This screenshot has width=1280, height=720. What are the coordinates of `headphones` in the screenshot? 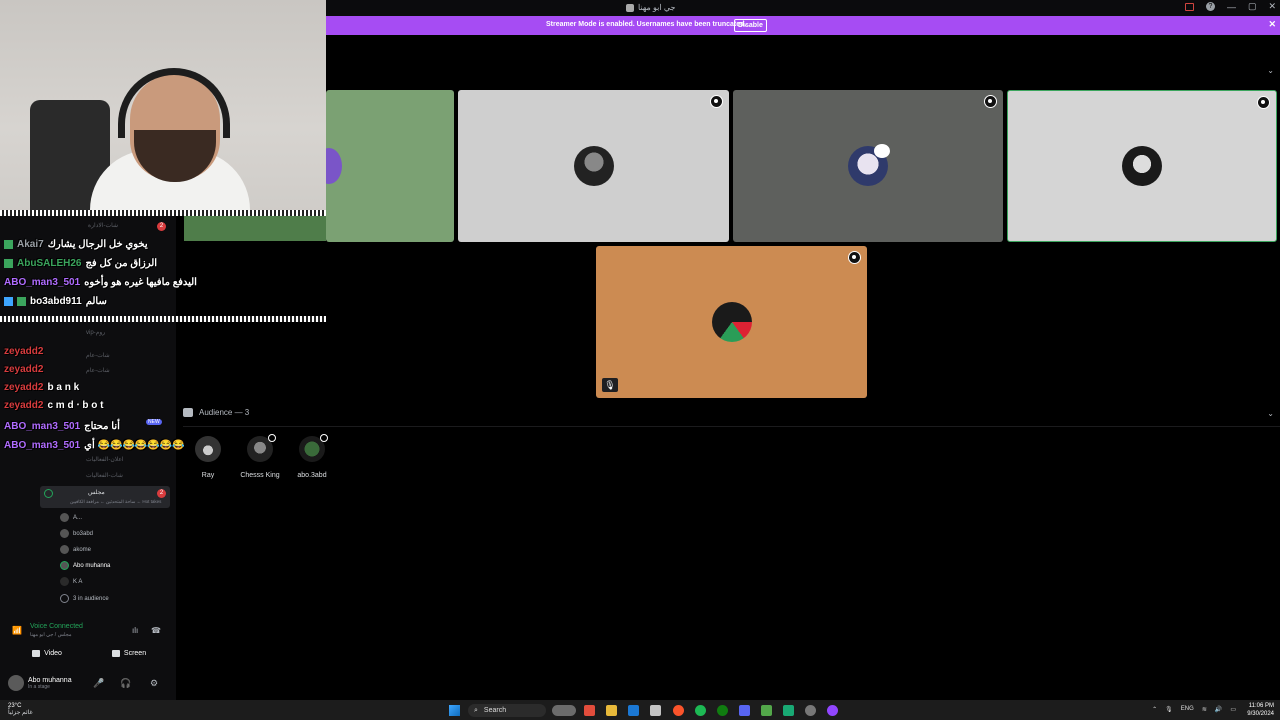 It's located at (174, 103).